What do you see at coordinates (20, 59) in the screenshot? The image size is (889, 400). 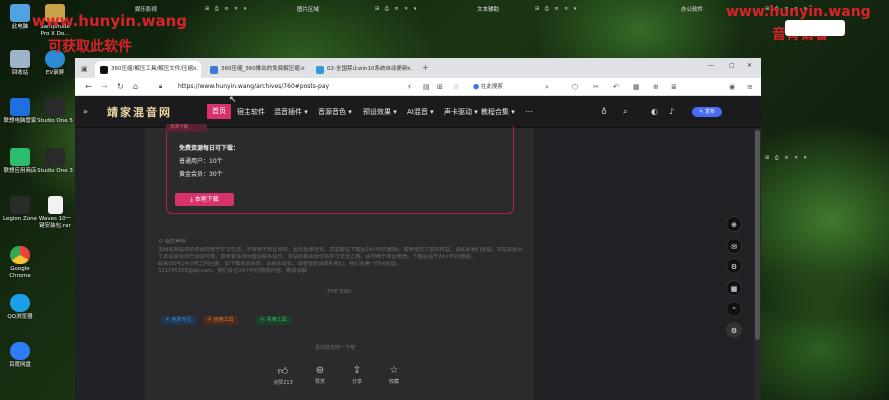 I see `recycle-bin-icon` at bounding box center [20, 59].